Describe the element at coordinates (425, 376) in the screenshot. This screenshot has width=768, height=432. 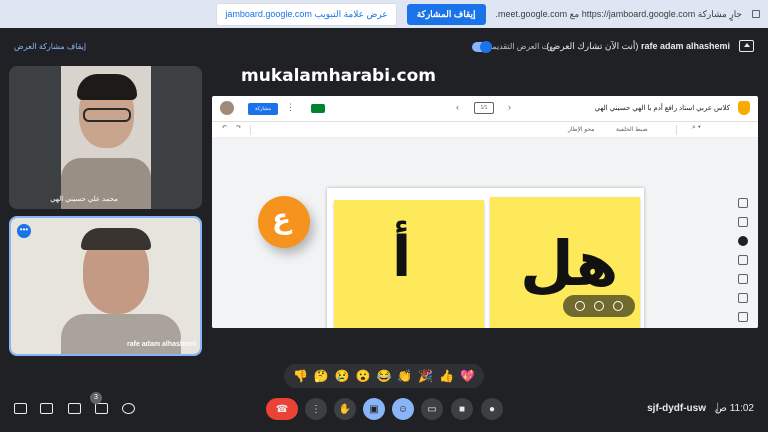
I see `party-reaction: 🎉` at that location.